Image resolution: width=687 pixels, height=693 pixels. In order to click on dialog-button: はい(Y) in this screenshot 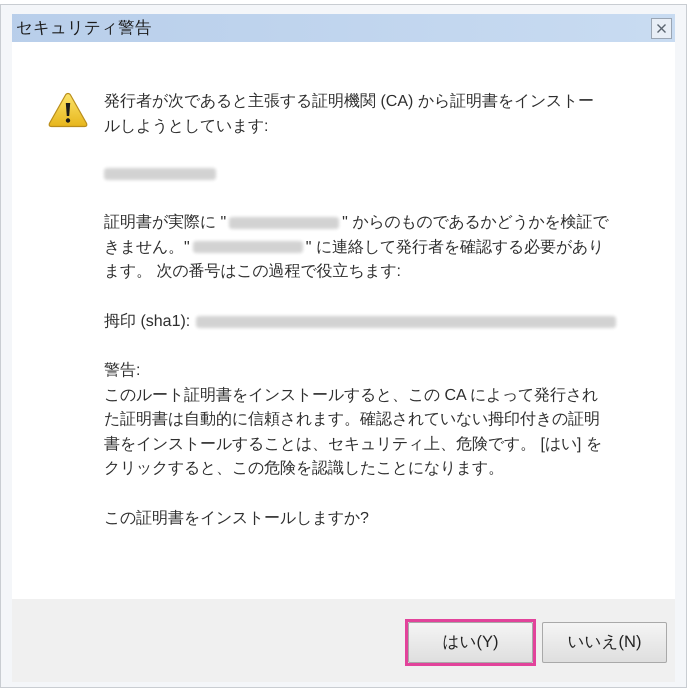, I will do `click(470, 642)`.